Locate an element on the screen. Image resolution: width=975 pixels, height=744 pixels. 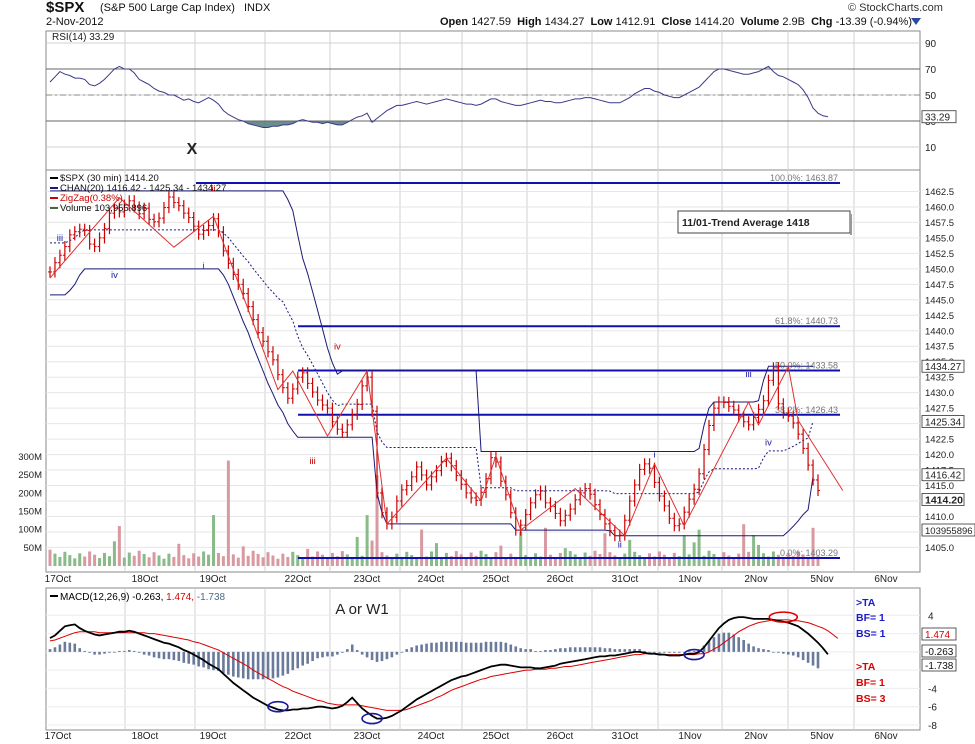
x-tick-label: 26Oct is located at coordinates (560, 579).